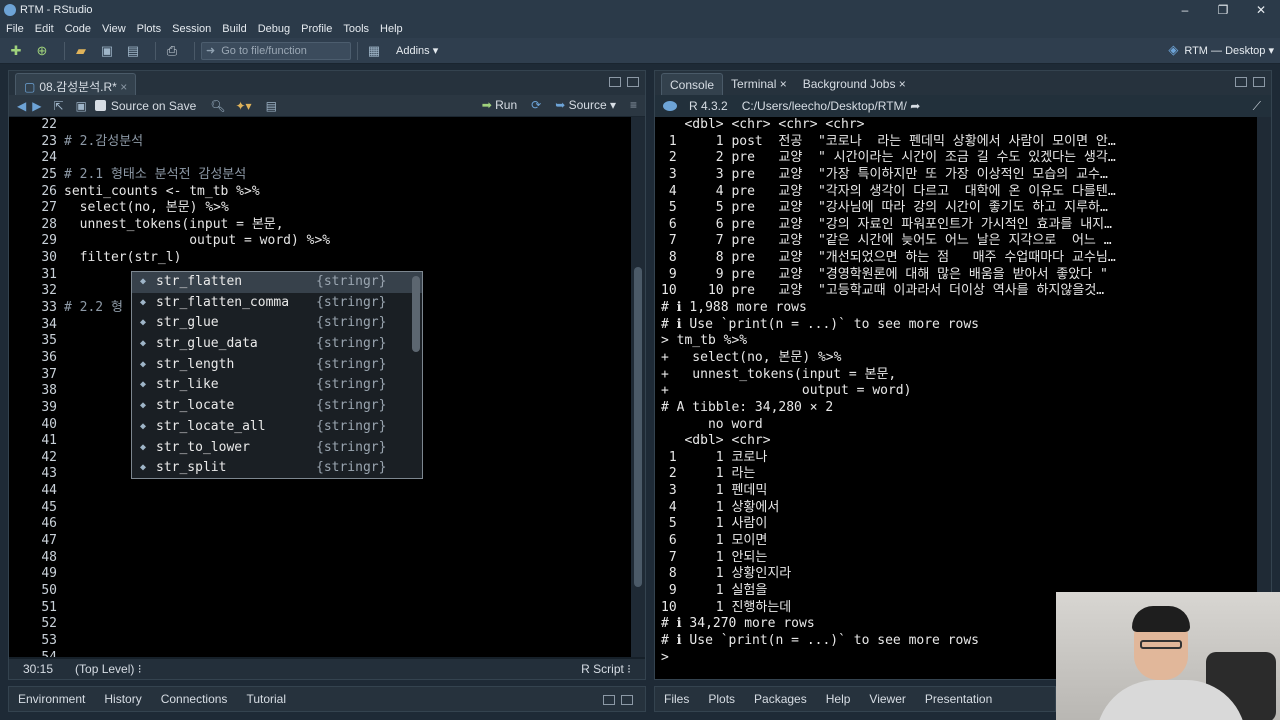  I want to click on source-on-save-checkbox, so click(100, 105).